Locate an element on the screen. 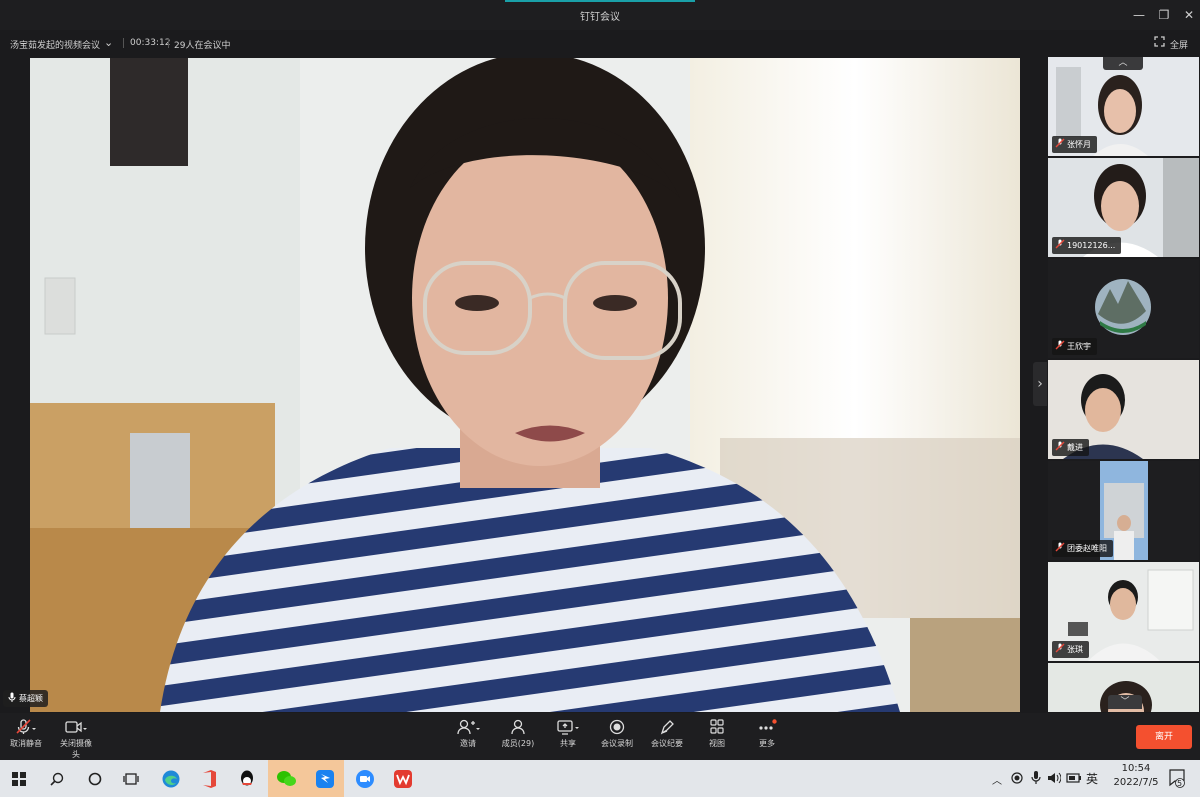 This screenshot has width=1200, height=797. wechat-icon is located at coordinates (287, 778).